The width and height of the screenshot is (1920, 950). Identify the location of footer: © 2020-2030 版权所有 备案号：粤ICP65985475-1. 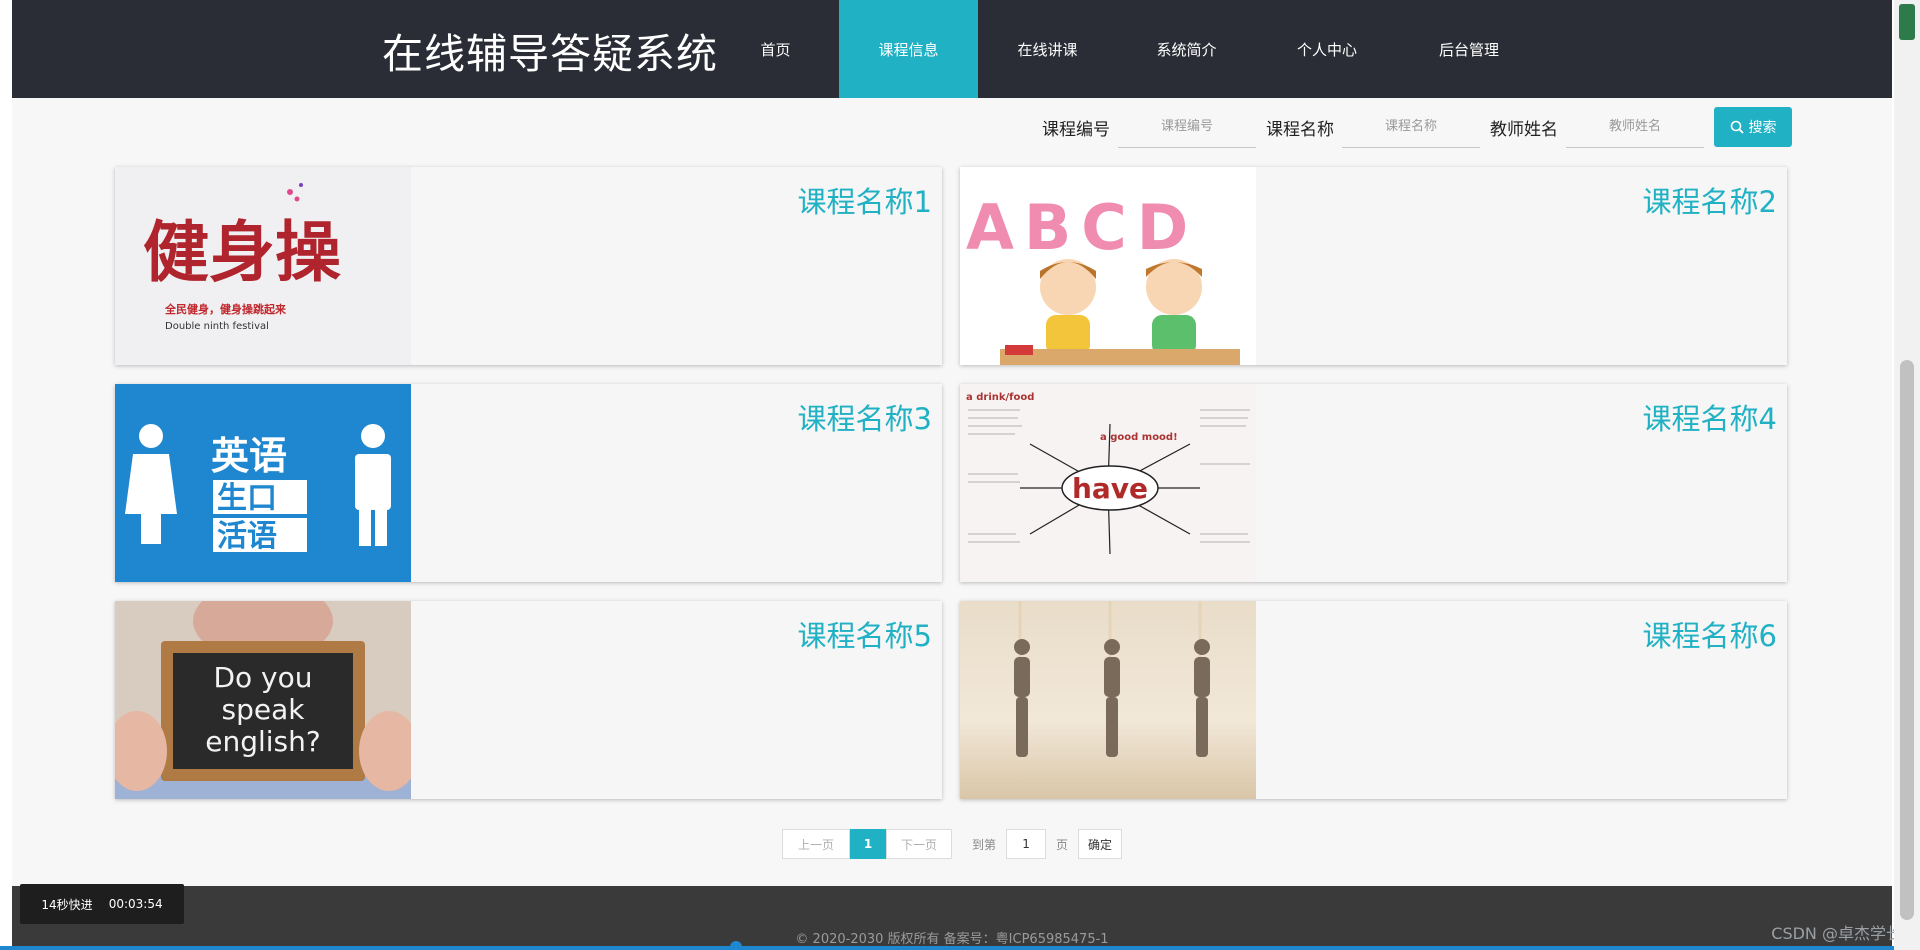
(952, 918).